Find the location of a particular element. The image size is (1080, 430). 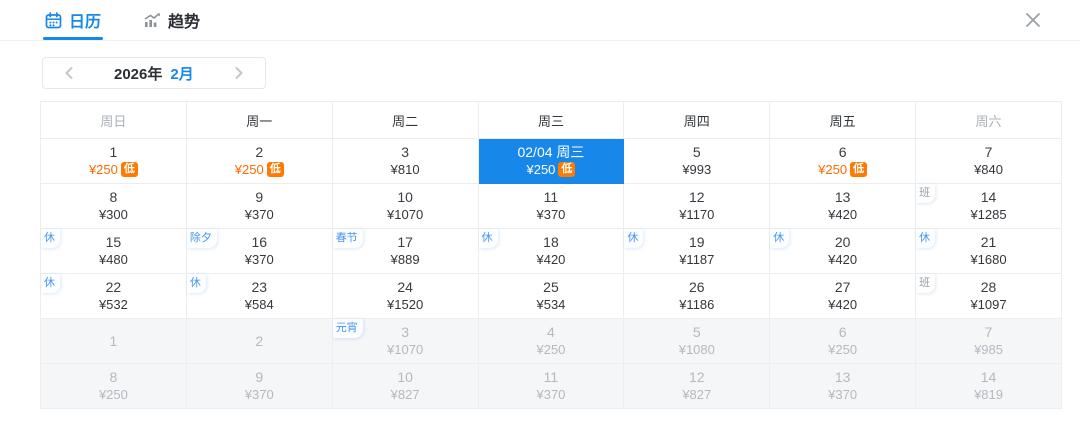

price-text: ¥534 is located at coordinates (551, 304).